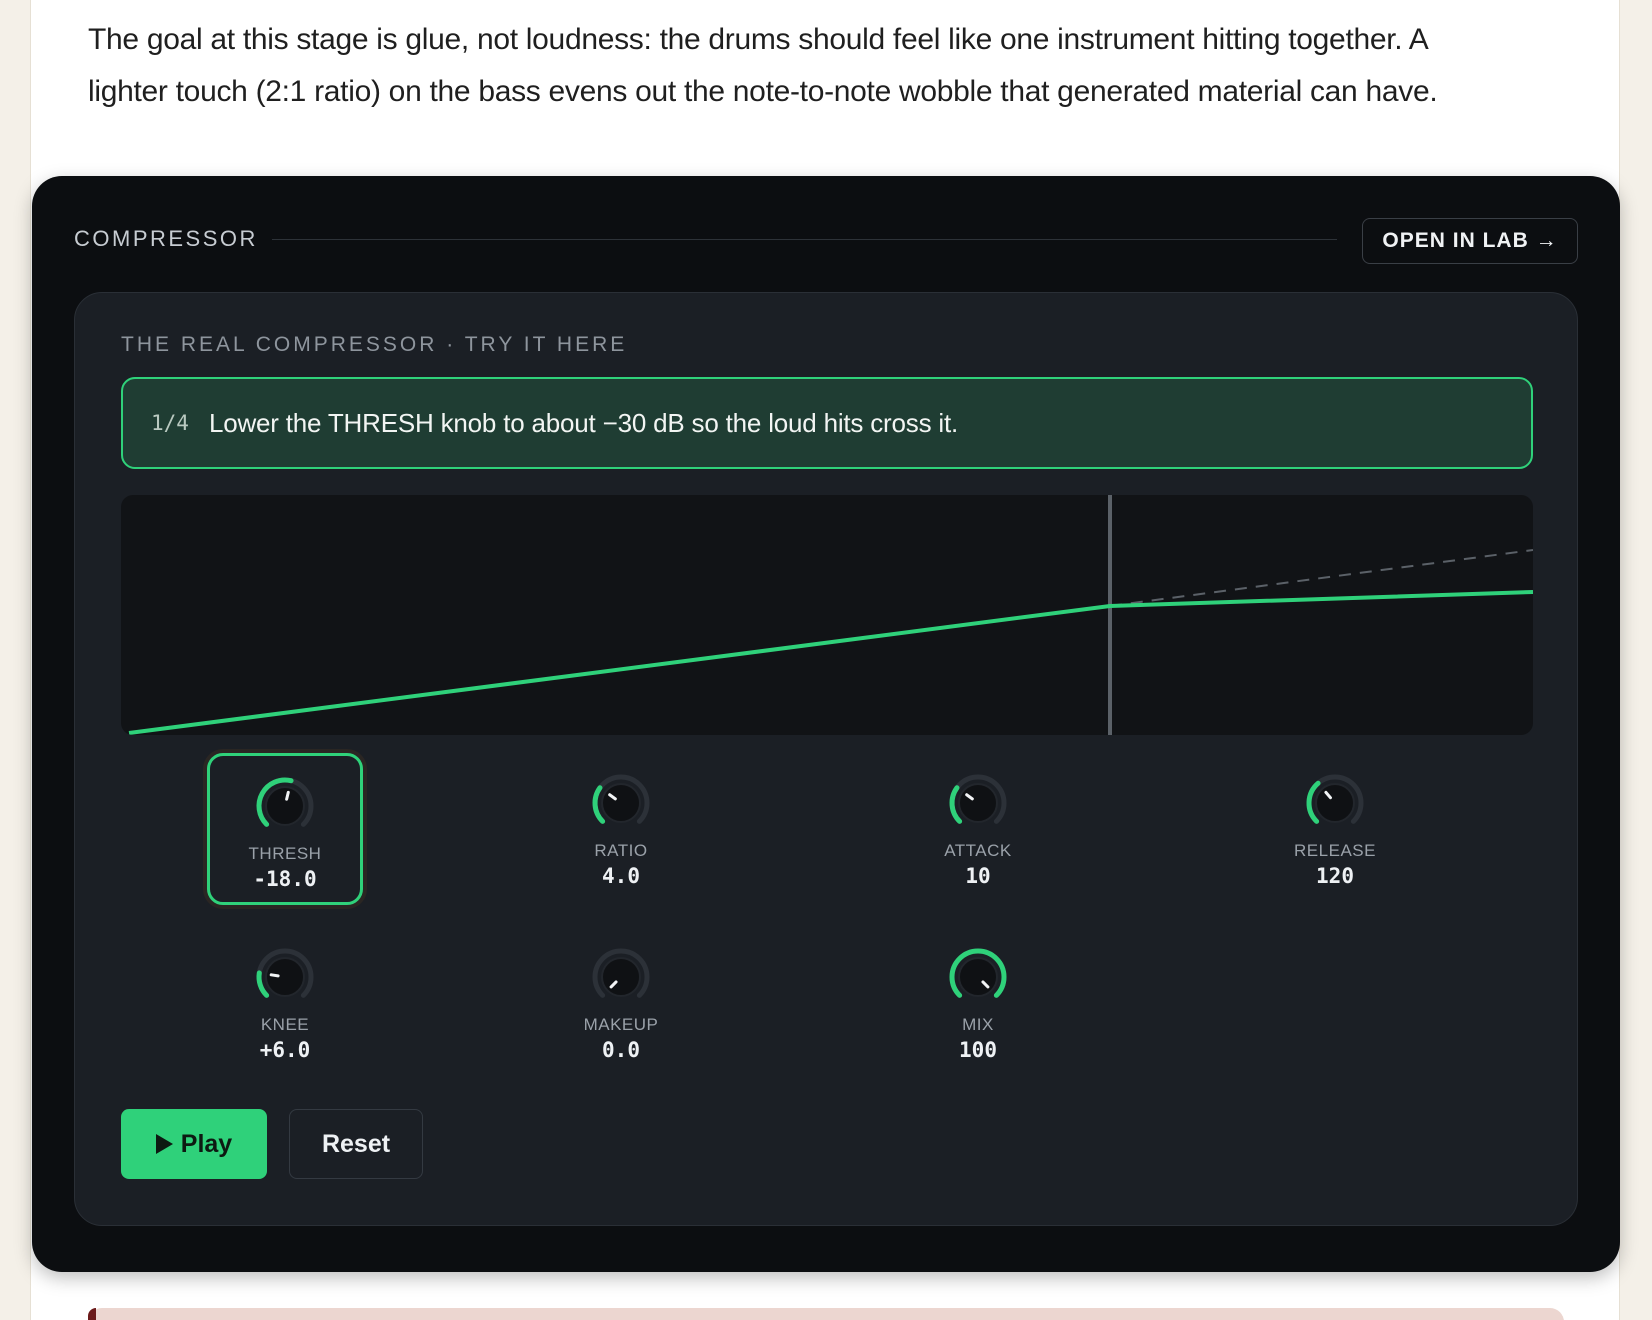 Image resolution: width=1652 pixels, height=1320 pixels. What do you see at coordinates (374, 344) in the screenshot?
I see `panel-title: THE REAL COMPRESSOR · TRY IT HERE` at bounding box center [374, 344].